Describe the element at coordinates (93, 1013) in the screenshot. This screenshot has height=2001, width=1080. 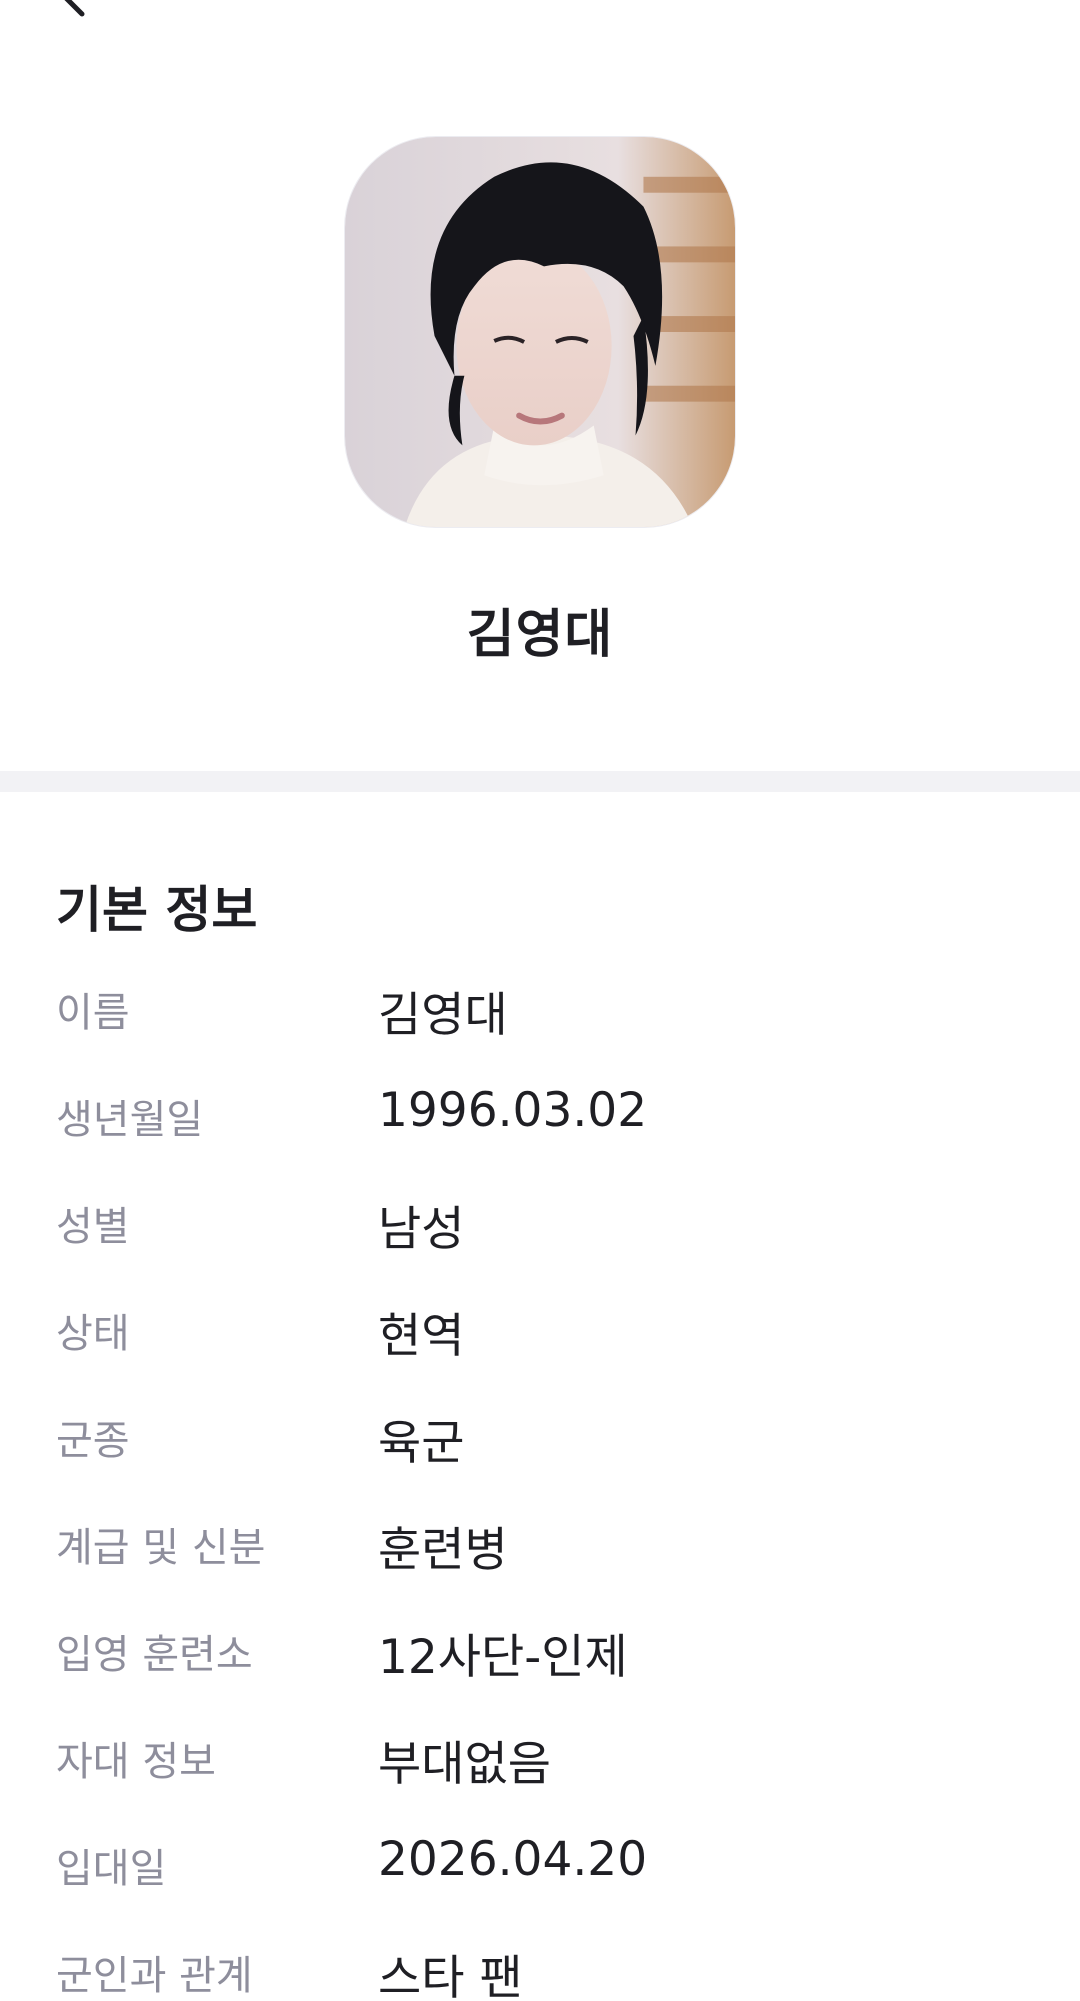
I see `info-label: 이름` at that location.